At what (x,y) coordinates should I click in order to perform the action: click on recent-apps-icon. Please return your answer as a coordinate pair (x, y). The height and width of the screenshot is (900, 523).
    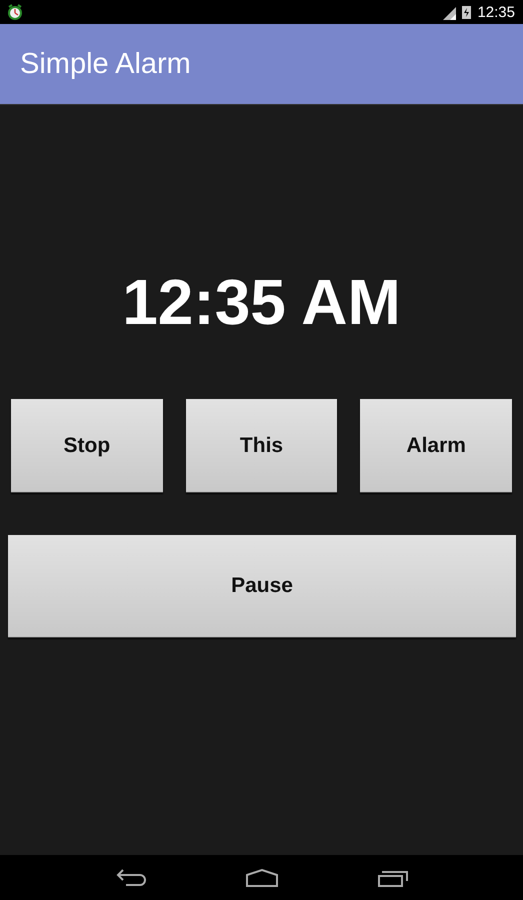
    Looking at the image, I should click on (393, 877).